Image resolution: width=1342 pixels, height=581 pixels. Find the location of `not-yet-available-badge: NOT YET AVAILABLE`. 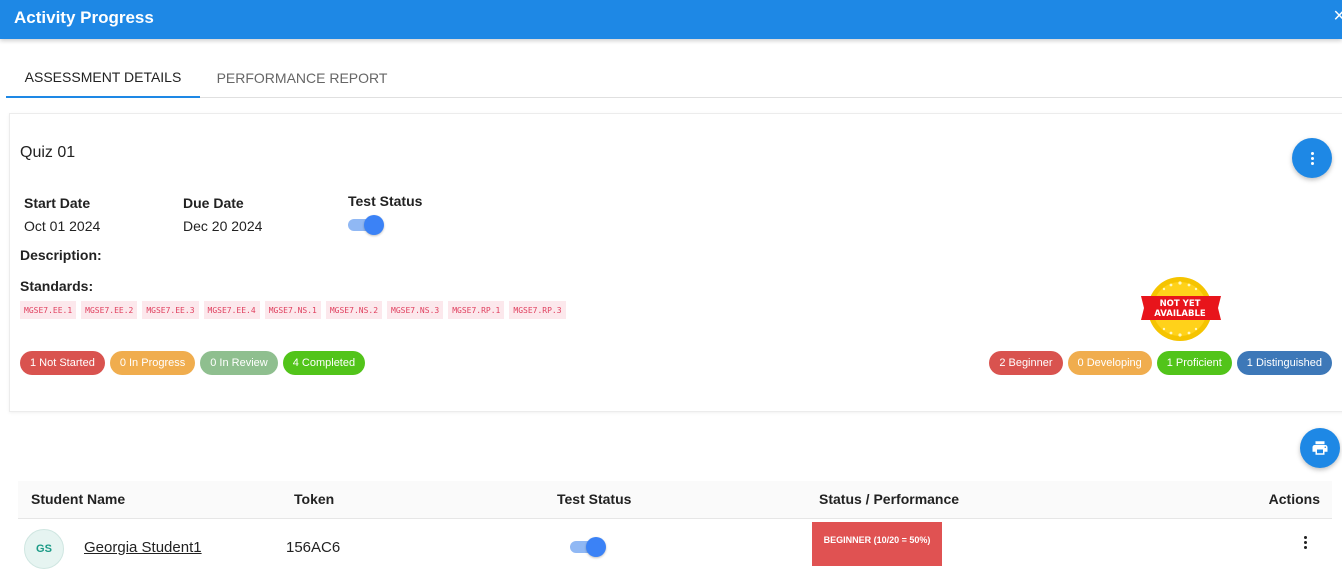

not-yet-available-badge: NOT YET AVAILABLE is located at coordinates (1181, 309).